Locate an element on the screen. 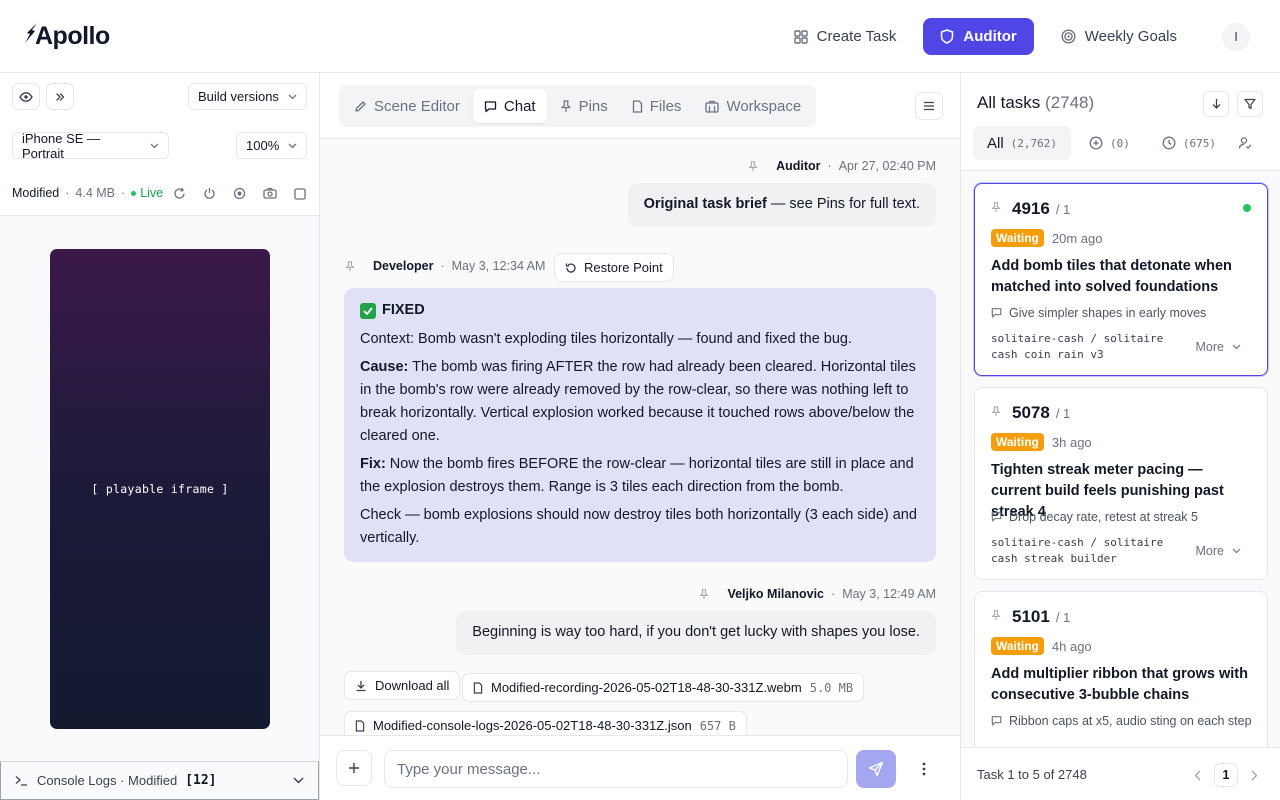 This screenshot has width=1280, height=800. sort-button is located at coordinates (1216, 104).